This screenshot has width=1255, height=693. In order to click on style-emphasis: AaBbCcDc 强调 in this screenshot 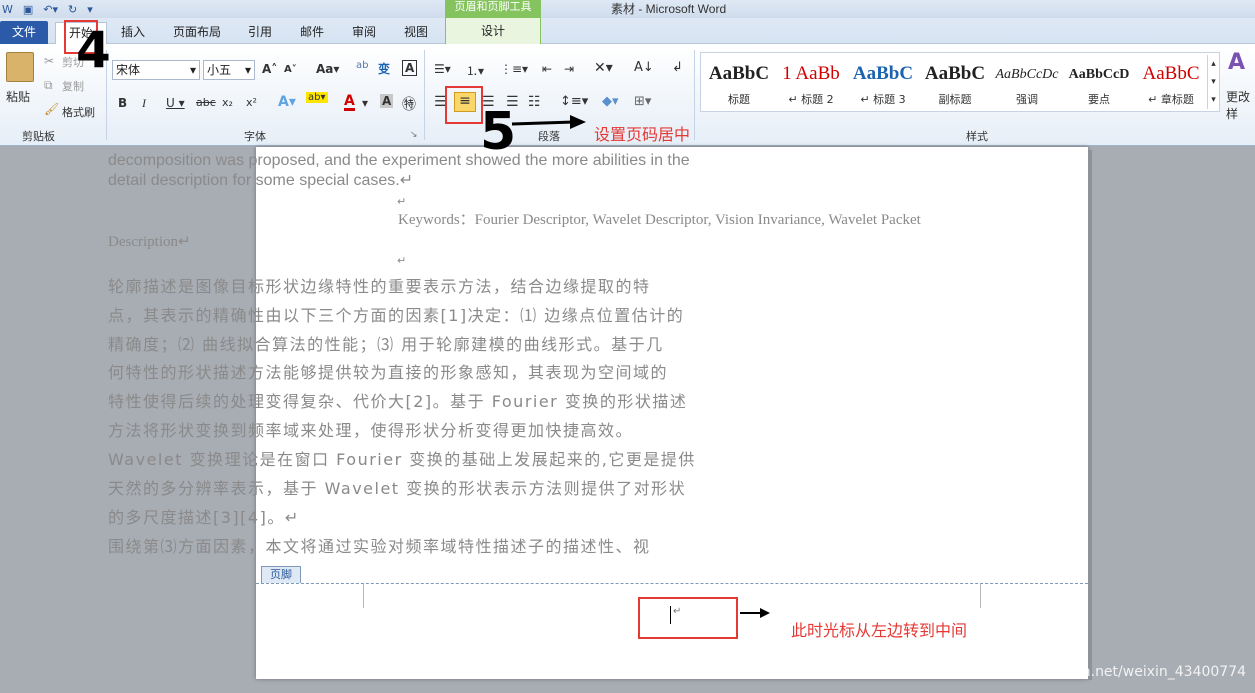, I will do `click(1027, 82)`.